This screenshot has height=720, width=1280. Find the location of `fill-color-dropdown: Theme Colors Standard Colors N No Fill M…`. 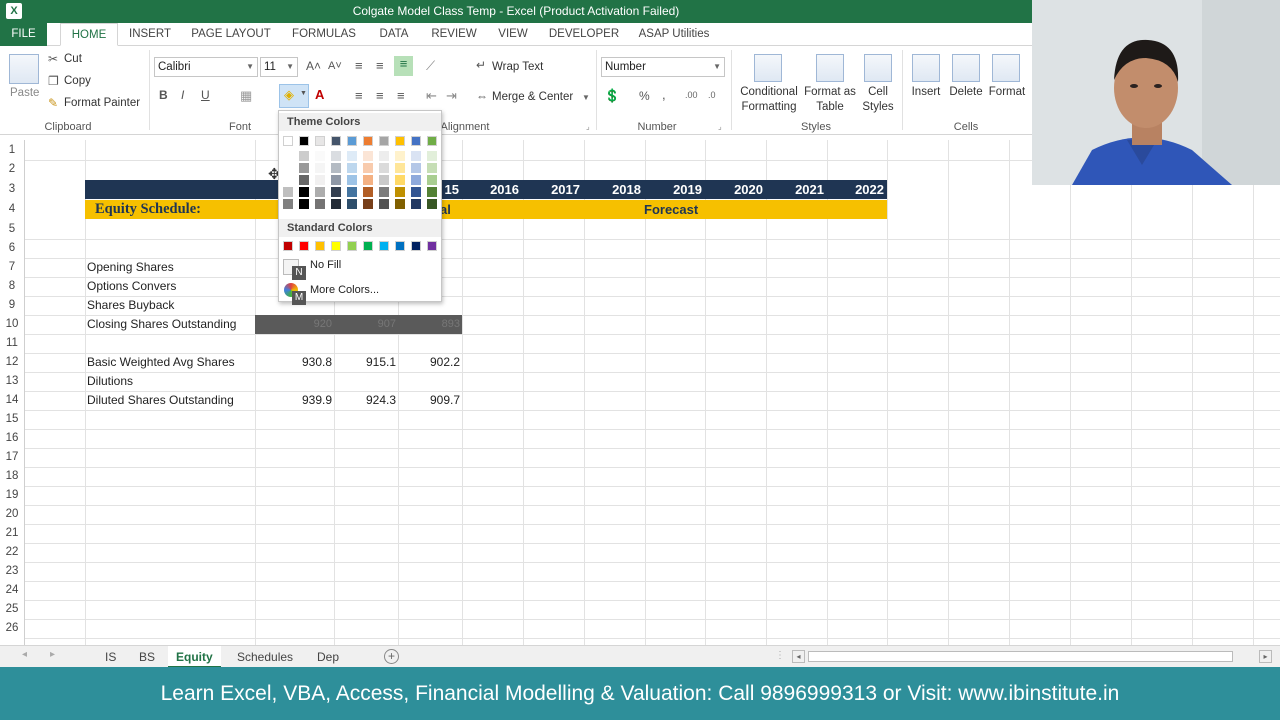

fill-color-dropdown: Theme Colors Standard Colors N No Fill M… is located at coordinates (360, 207).